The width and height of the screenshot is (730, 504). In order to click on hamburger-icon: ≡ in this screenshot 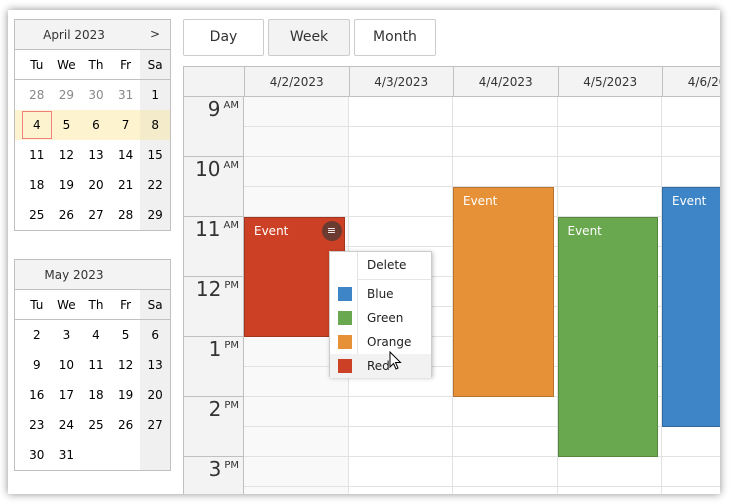, I will do `click(331, 231)`.